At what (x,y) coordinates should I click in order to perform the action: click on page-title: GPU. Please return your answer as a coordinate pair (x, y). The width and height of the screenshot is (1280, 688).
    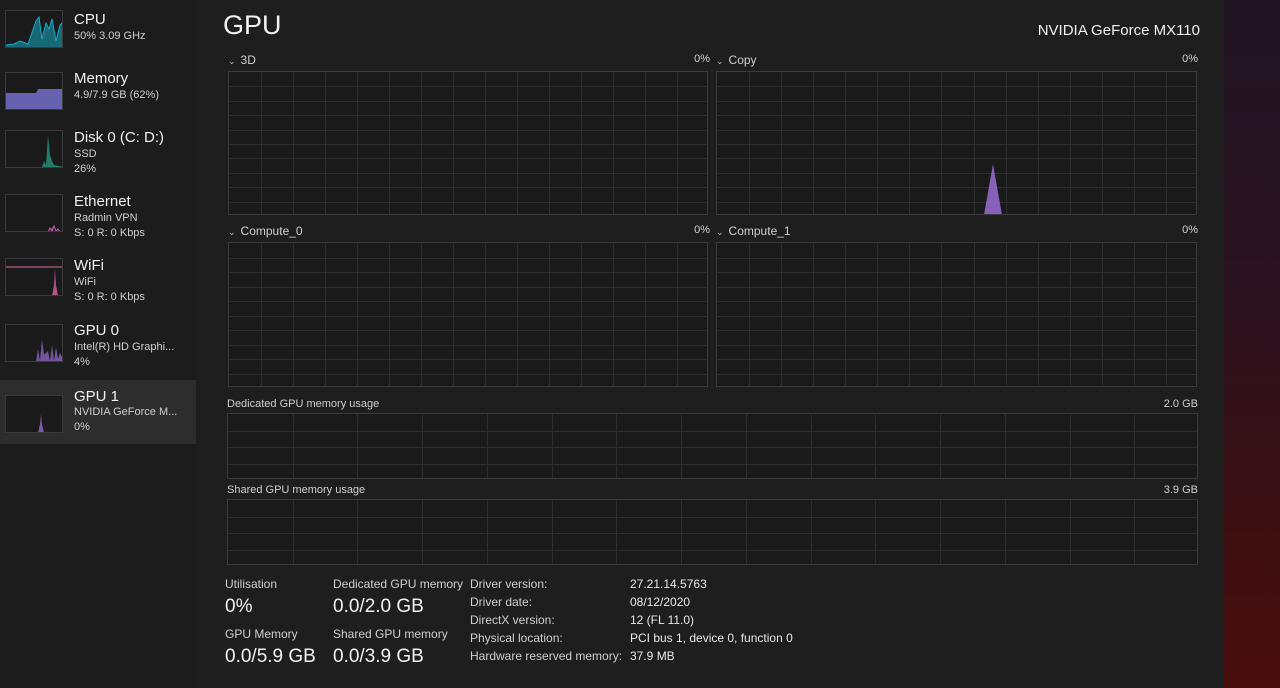
    Looking at the image, I should click on (252, 25).